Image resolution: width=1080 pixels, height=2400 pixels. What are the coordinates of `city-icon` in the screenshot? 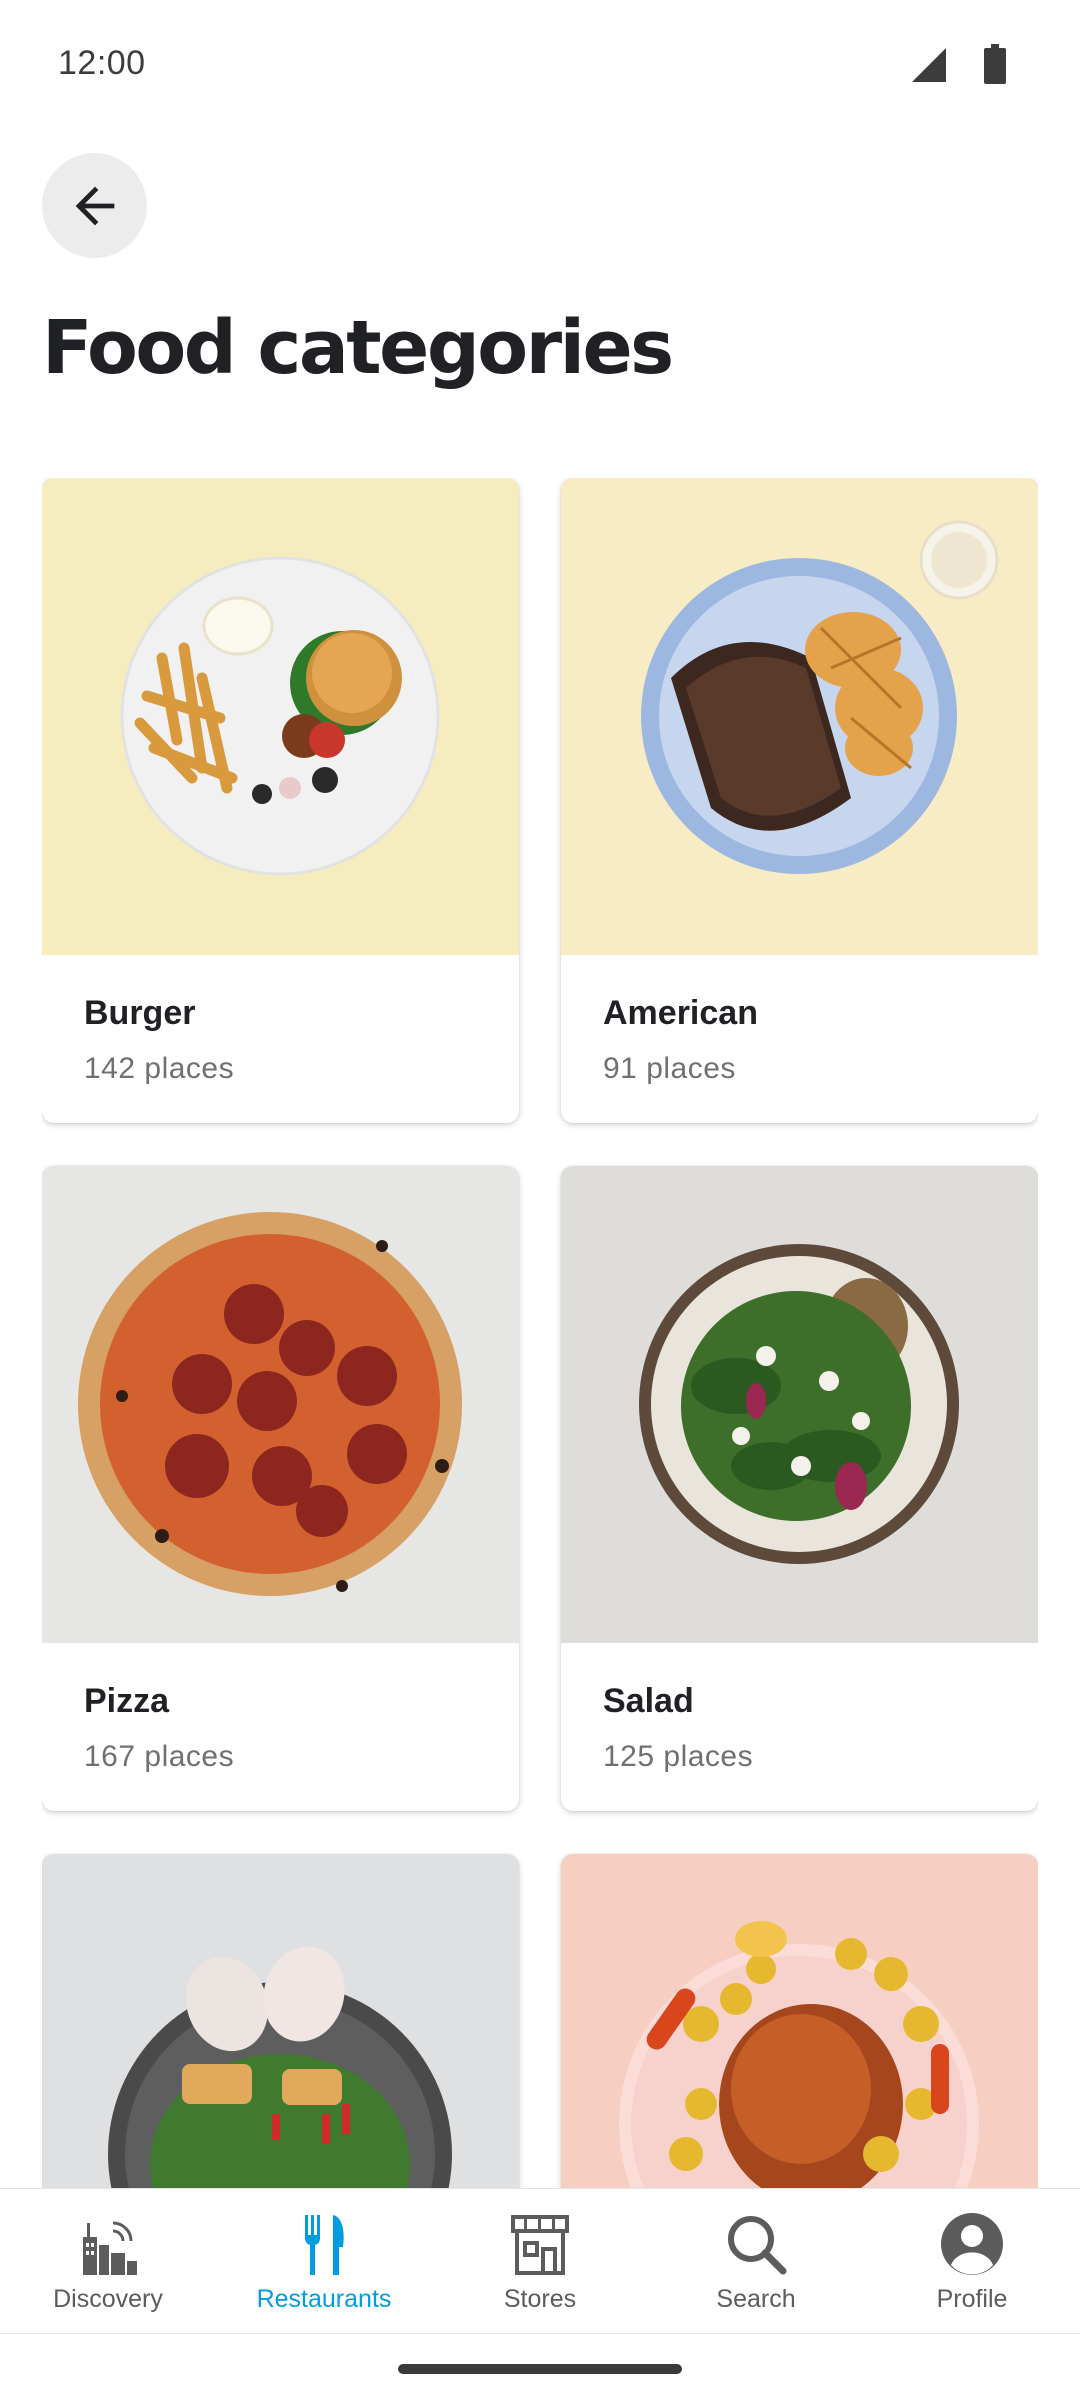 It's located at (110, 2248).